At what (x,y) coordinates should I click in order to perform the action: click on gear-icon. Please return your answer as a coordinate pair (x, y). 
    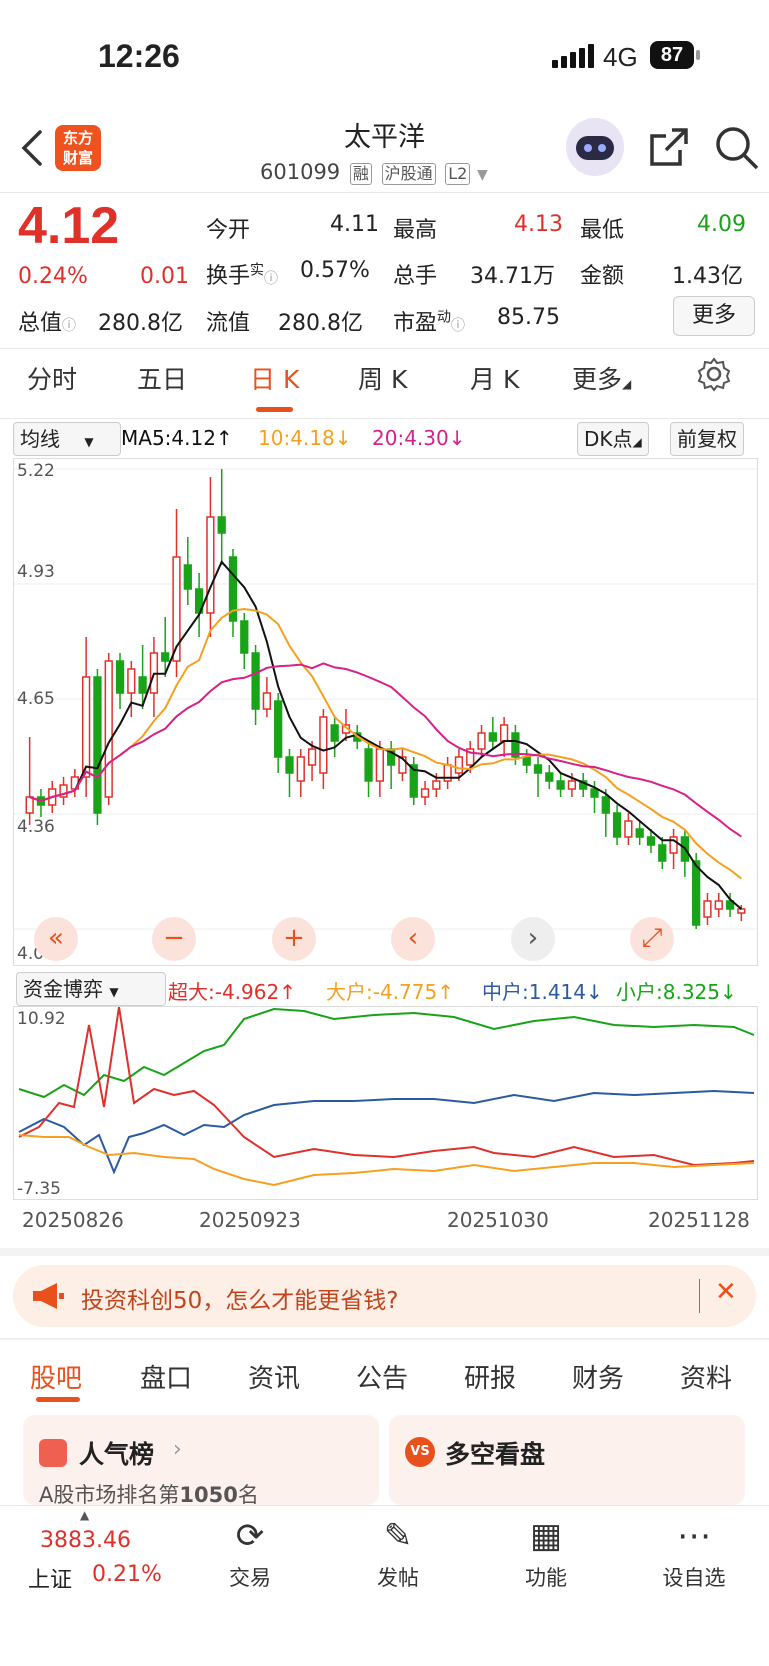
    Looking at the image, I should click on (714, 376).